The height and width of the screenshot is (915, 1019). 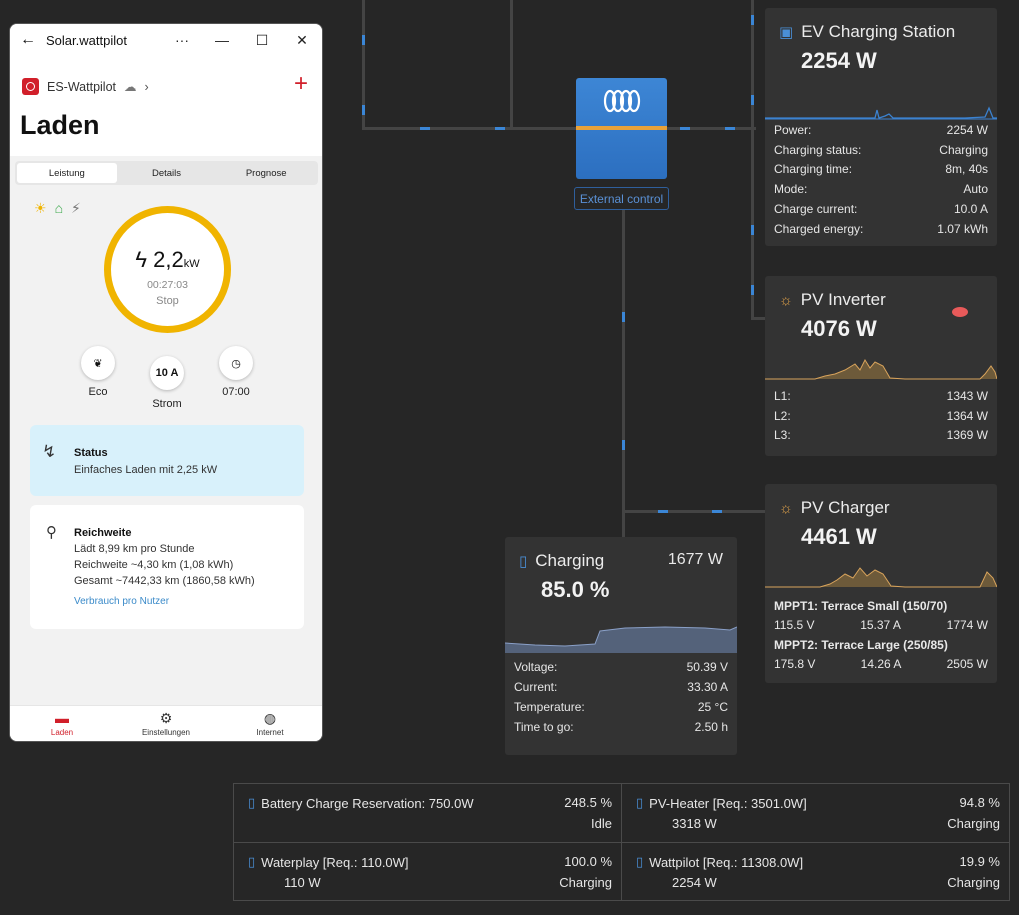 What do you see at coordinates (967, 415) in the screenshot?
I see `detail-value: 1364 W` at bounding box center [967, 415].